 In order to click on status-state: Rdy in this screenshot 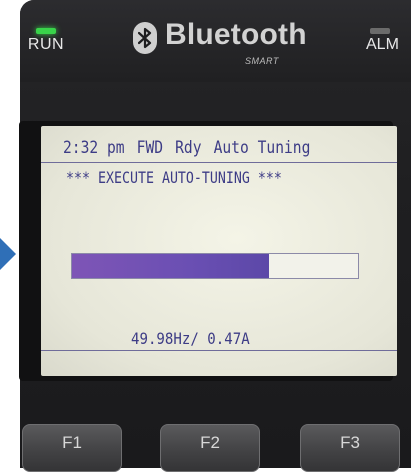, I will do `click(188, 148)`.